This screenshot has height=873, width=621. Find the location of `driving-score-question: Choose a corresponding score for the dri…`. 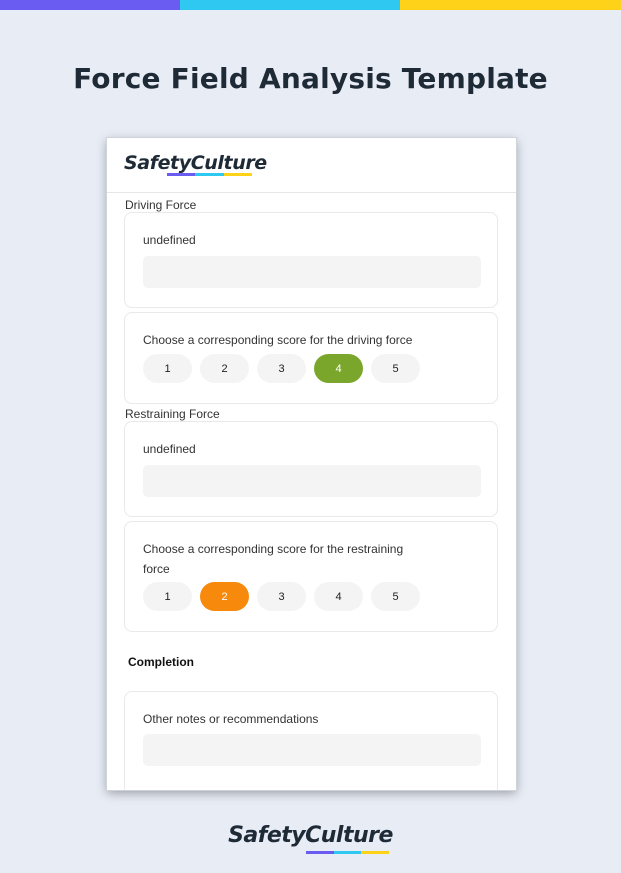

driving-score-question: Choose a corresponding score for the dri… is located at coordinates (278, 340).